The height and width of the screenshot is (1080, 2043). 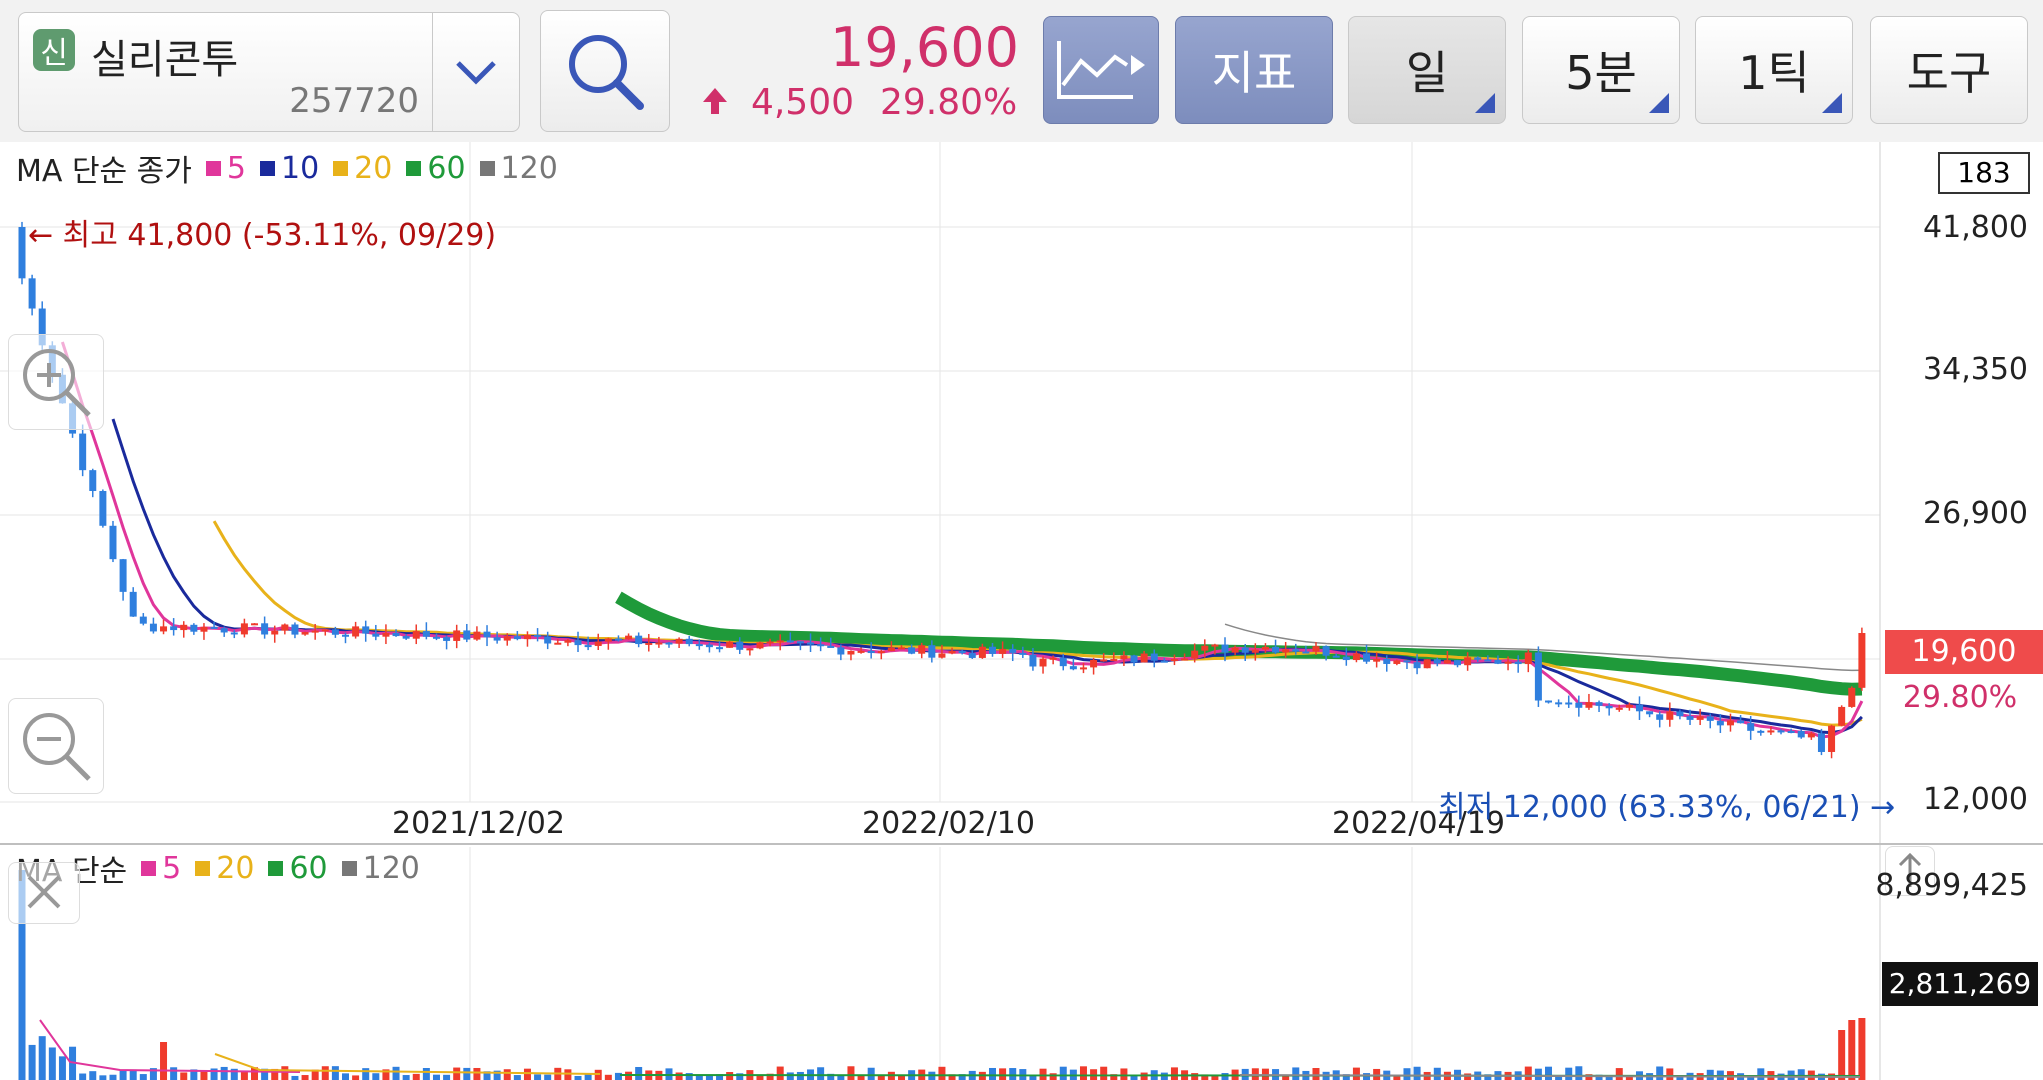 I want to click on current-percent-tag: 29.80%, so click(x=1960, y=697).